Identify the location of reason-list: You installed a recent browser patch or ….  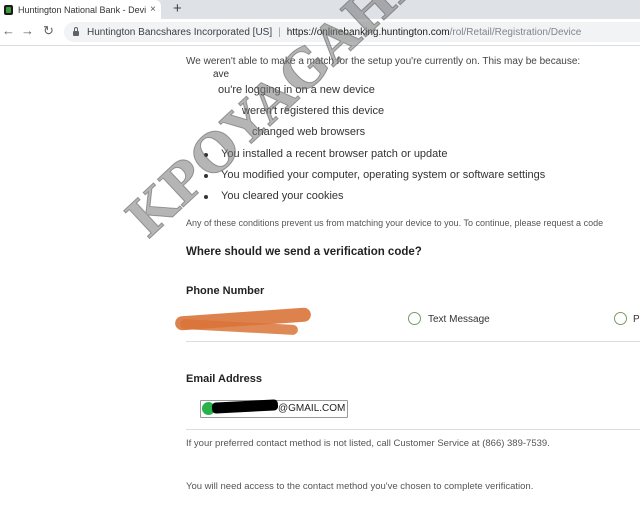
(373, 175).